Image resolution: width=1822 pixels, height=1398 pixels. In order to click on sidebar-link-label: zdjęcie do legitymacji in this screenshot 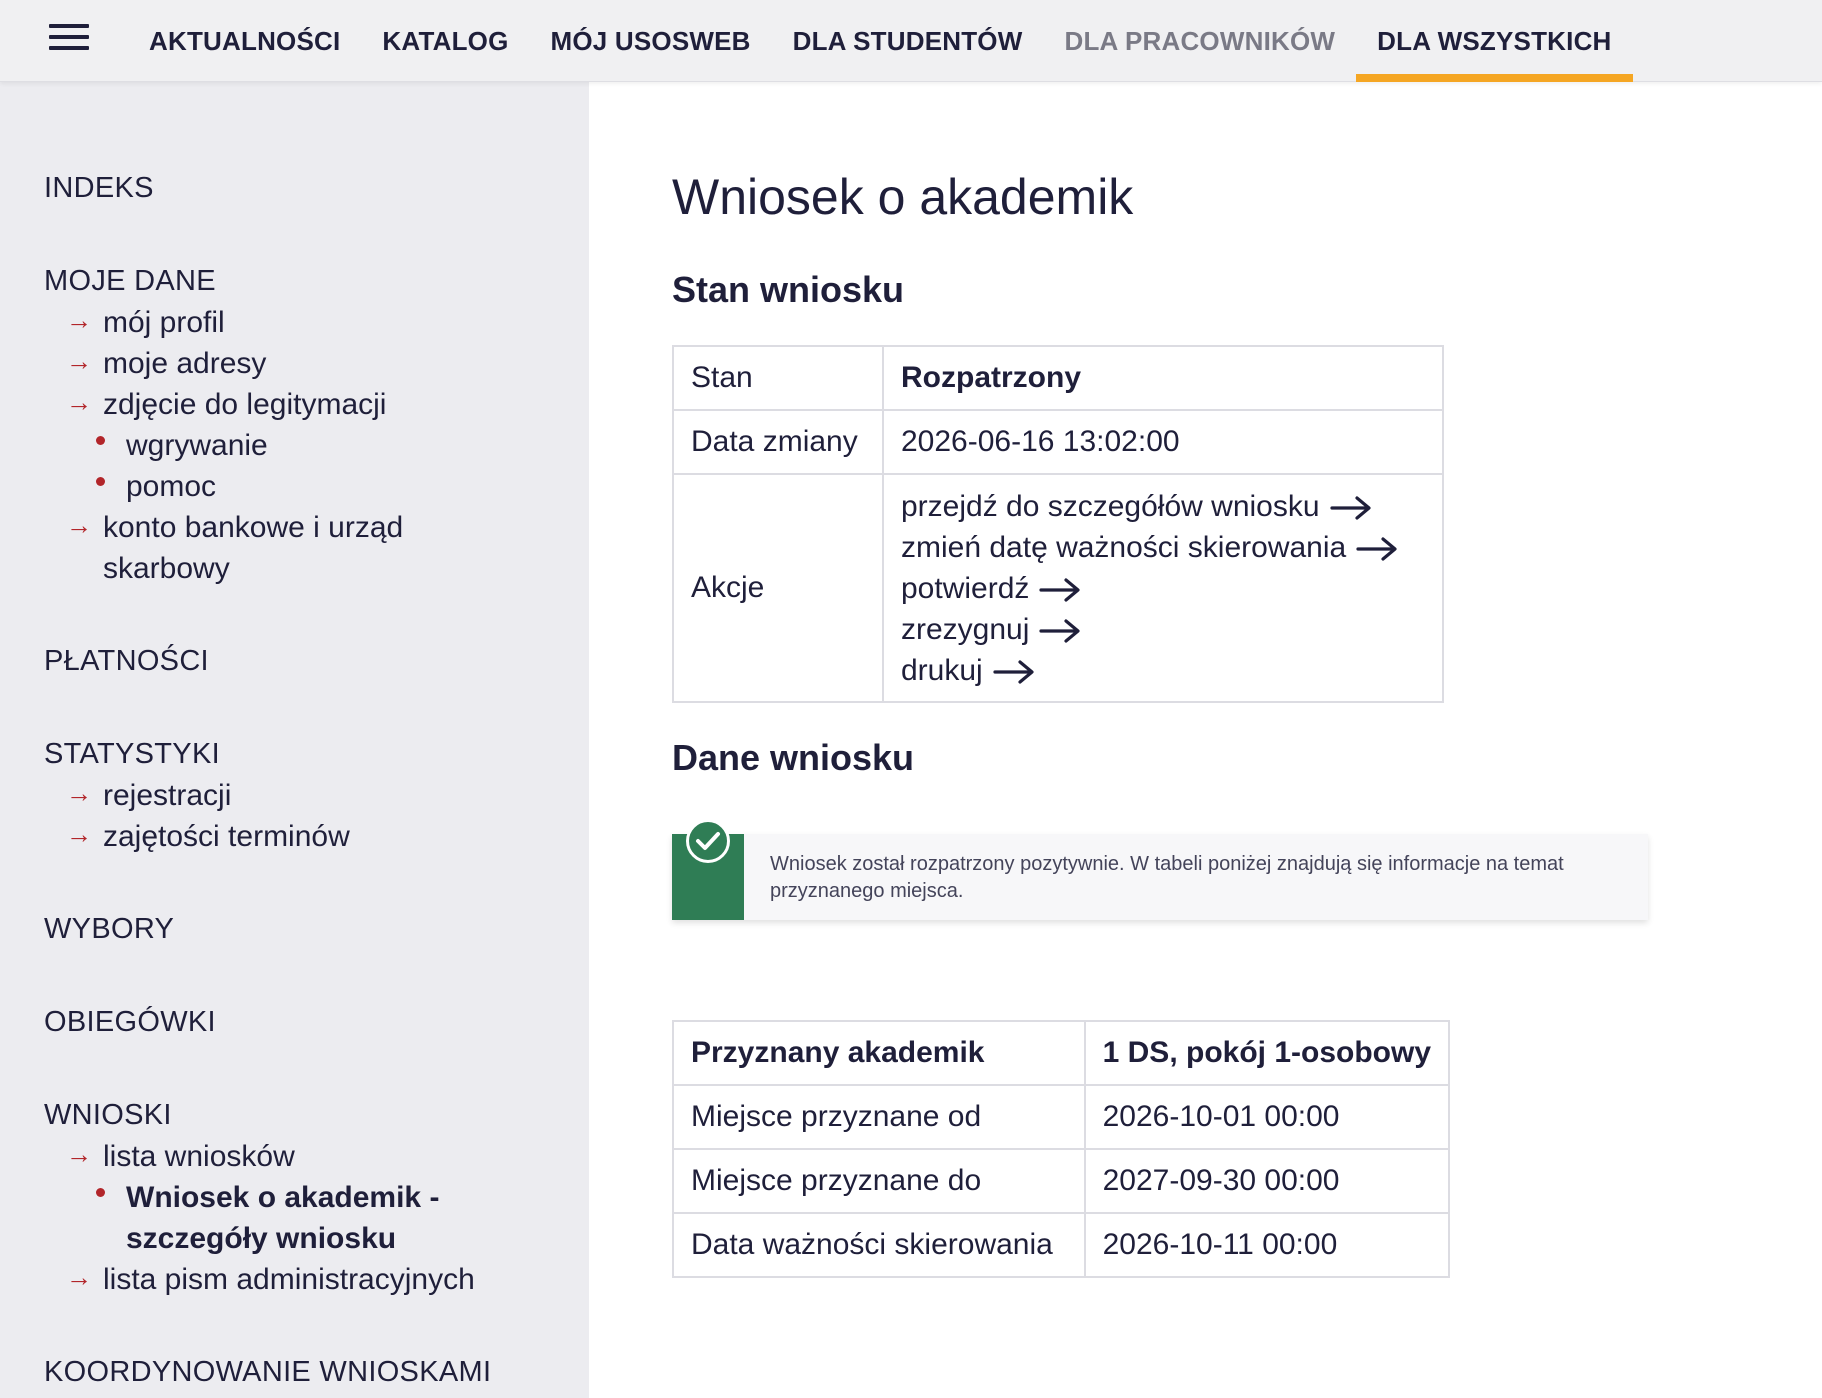, I will do `click(245, 404)`.